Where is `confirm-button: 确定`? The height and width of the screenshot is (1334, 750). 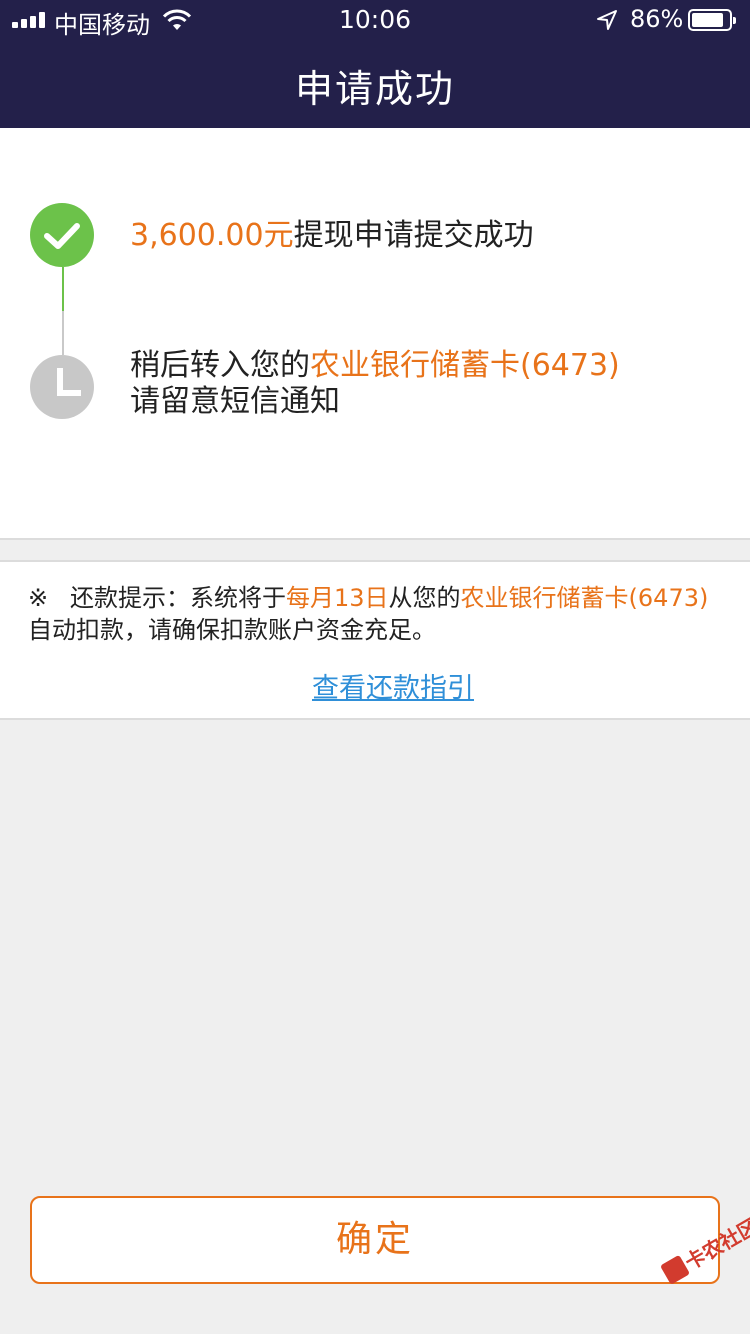
confirm-button: 确定 is located at coordinates (375, 1240).